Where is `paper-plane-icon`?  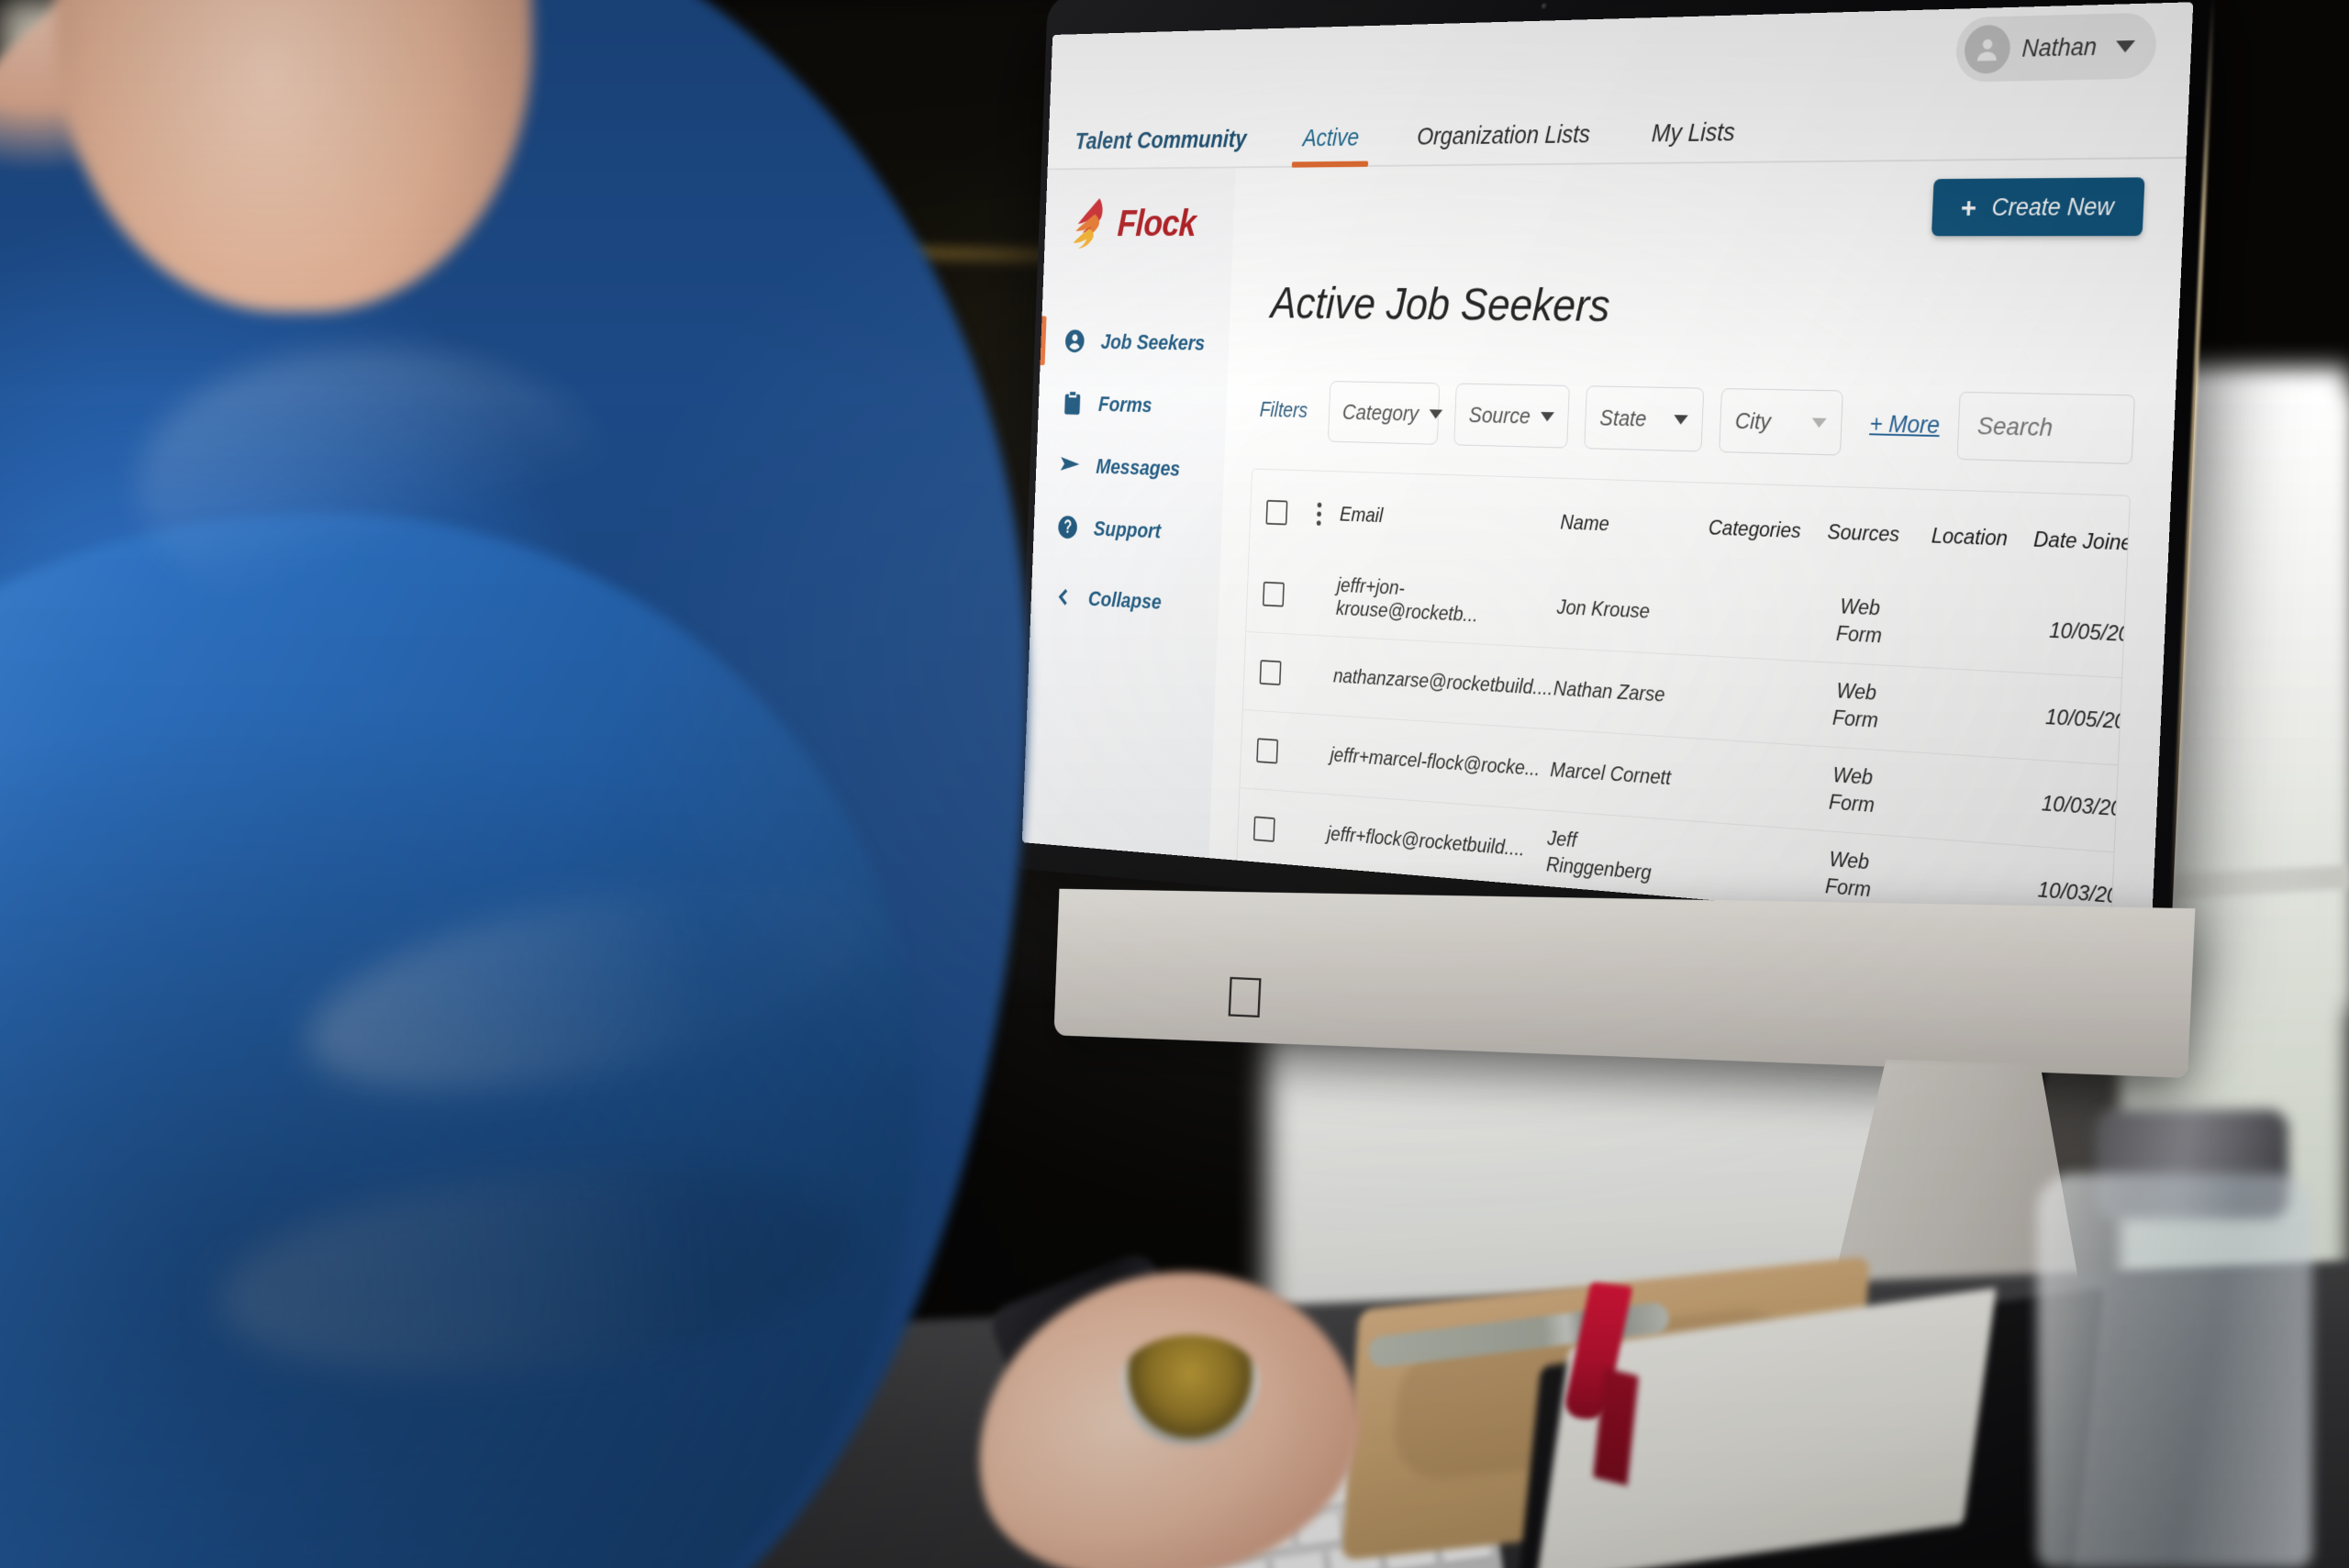 paper-plane-icon is located at coordinates (1070, 465).